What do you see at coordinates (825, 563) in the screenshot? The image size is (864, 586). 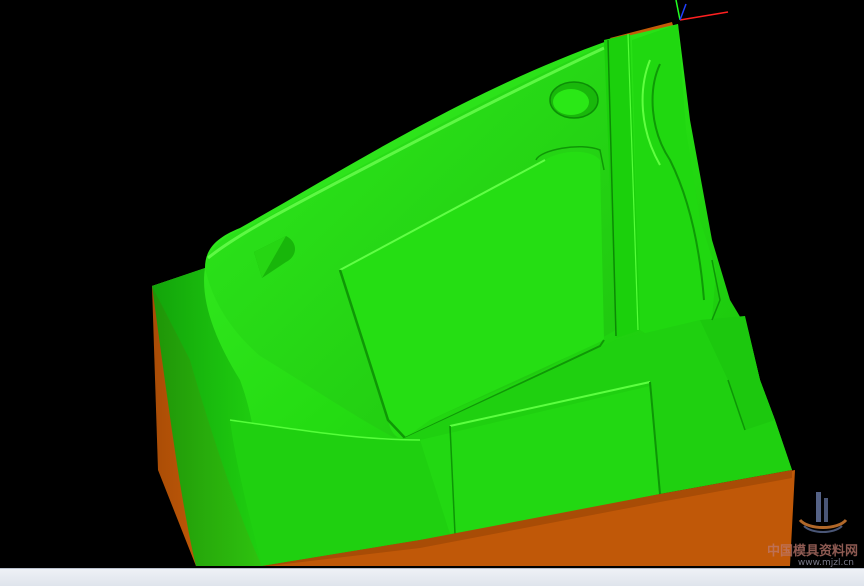 I see `watermark-url: www.mjzl.cn` at bounding box center [825, 563].